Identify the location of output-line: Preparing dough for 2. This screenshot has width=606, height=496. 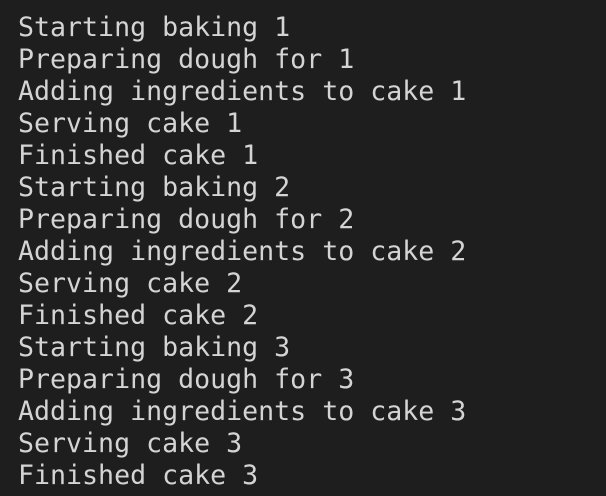
(186, 219).